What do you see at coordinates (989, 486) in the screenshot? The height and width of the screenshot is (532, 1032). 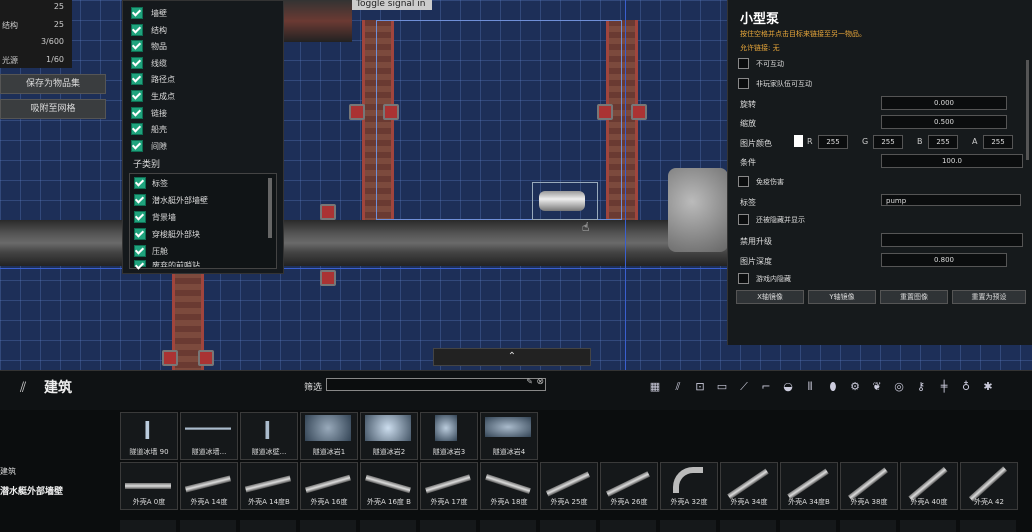 I see `palette-tile: 外壳A 42` at bounding box center [989, 486].